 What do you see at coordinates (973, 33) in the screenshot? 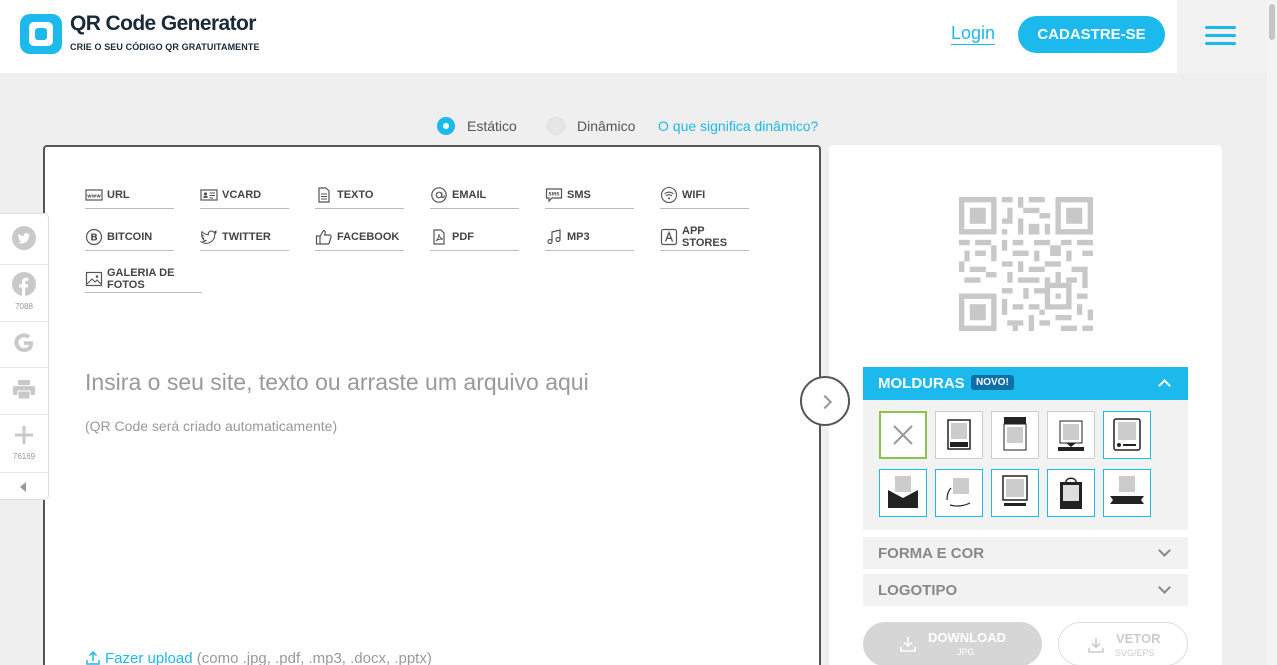
I see `login-link: Login` at bounding box center [973, 33].